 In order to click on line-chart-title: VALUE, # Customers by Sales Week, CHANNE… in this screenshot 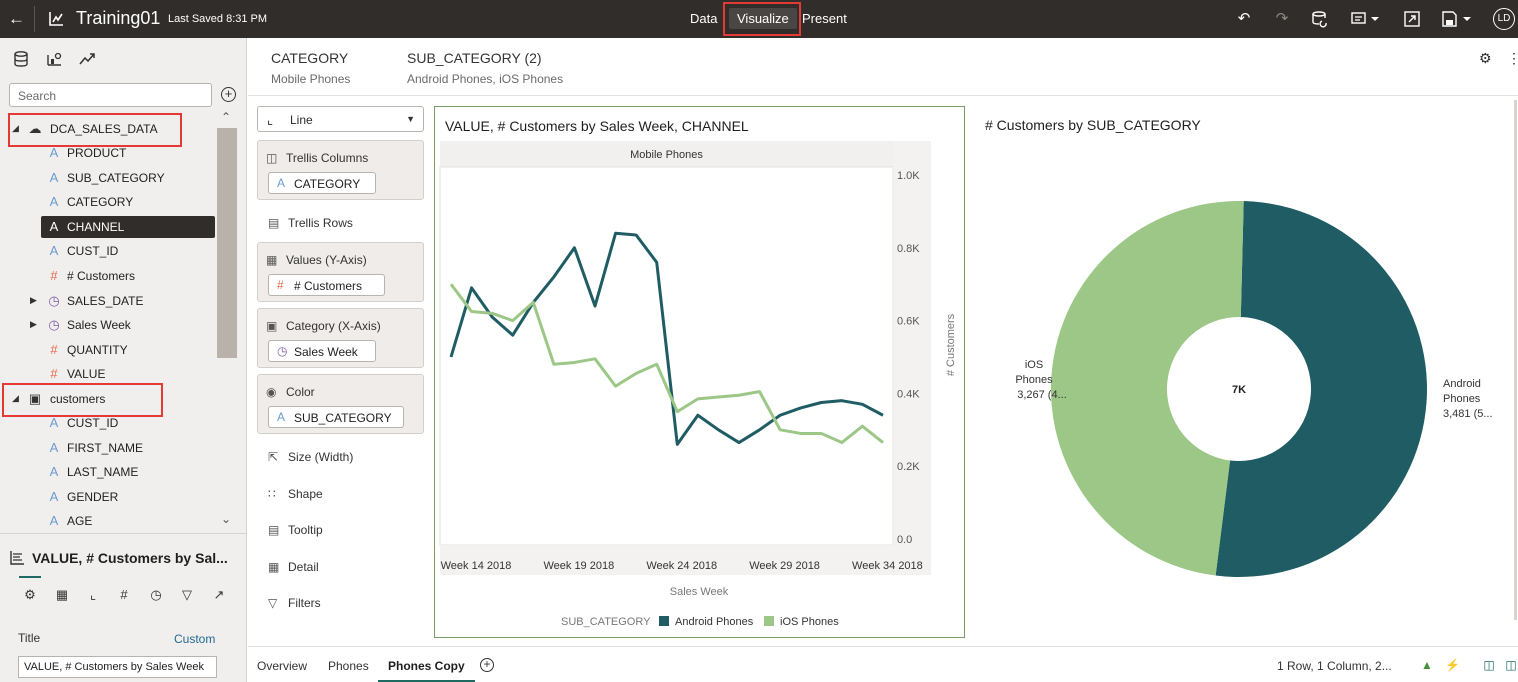, I will do `click(597, 126)`.